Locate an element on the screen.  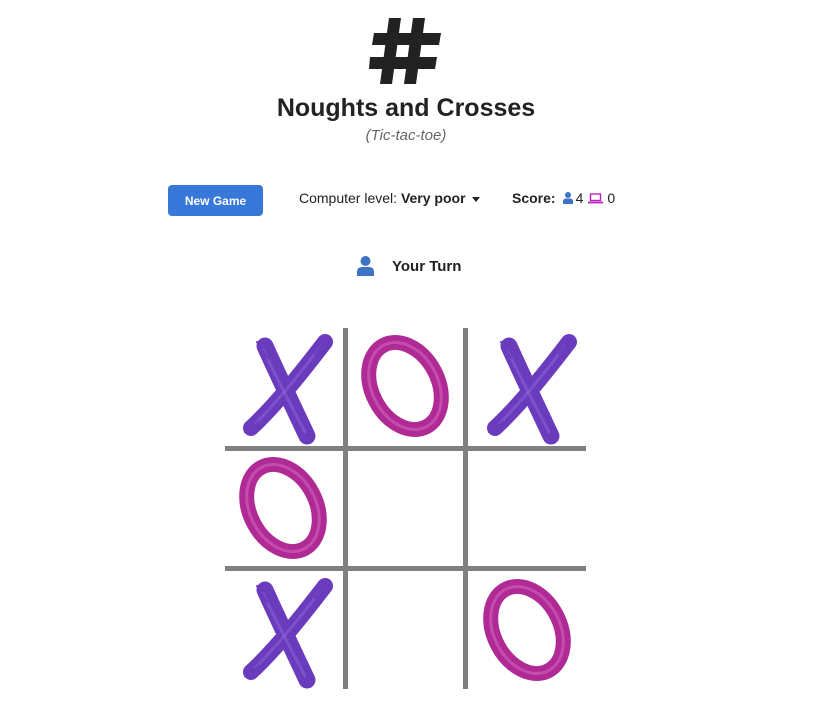
page-subtitle: (Tic-tac-toe) is located at coordinates (406, 135).